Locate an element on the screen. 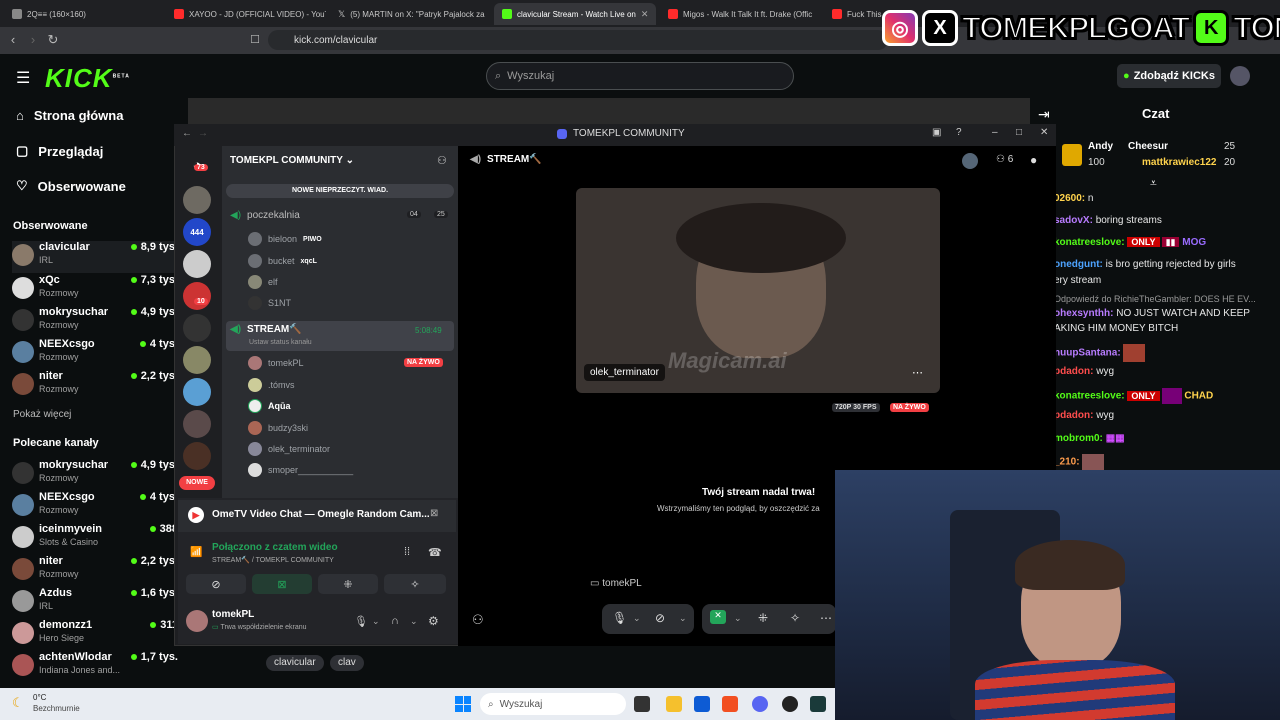 The width and height of the screenshot is (1280, 720). stream-tag: clavicular is located at coordinates (295, 663).